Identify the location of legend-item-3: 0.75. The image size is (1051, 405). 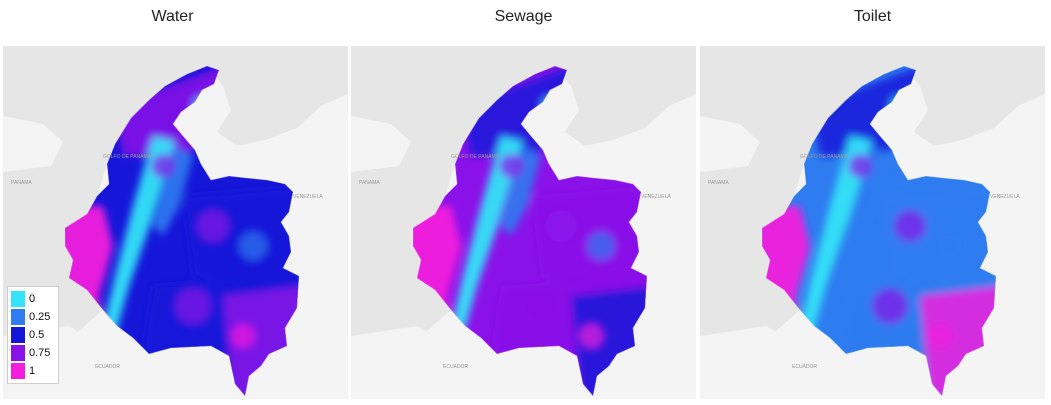
(33, 353).